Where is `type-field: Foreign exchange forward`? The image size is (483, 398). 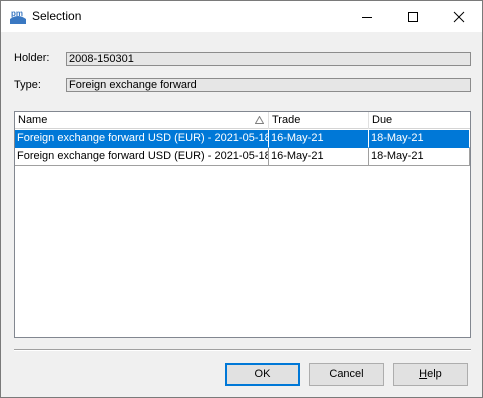
type-field: Foreign exchange forward is located at coordinates (268, 85).